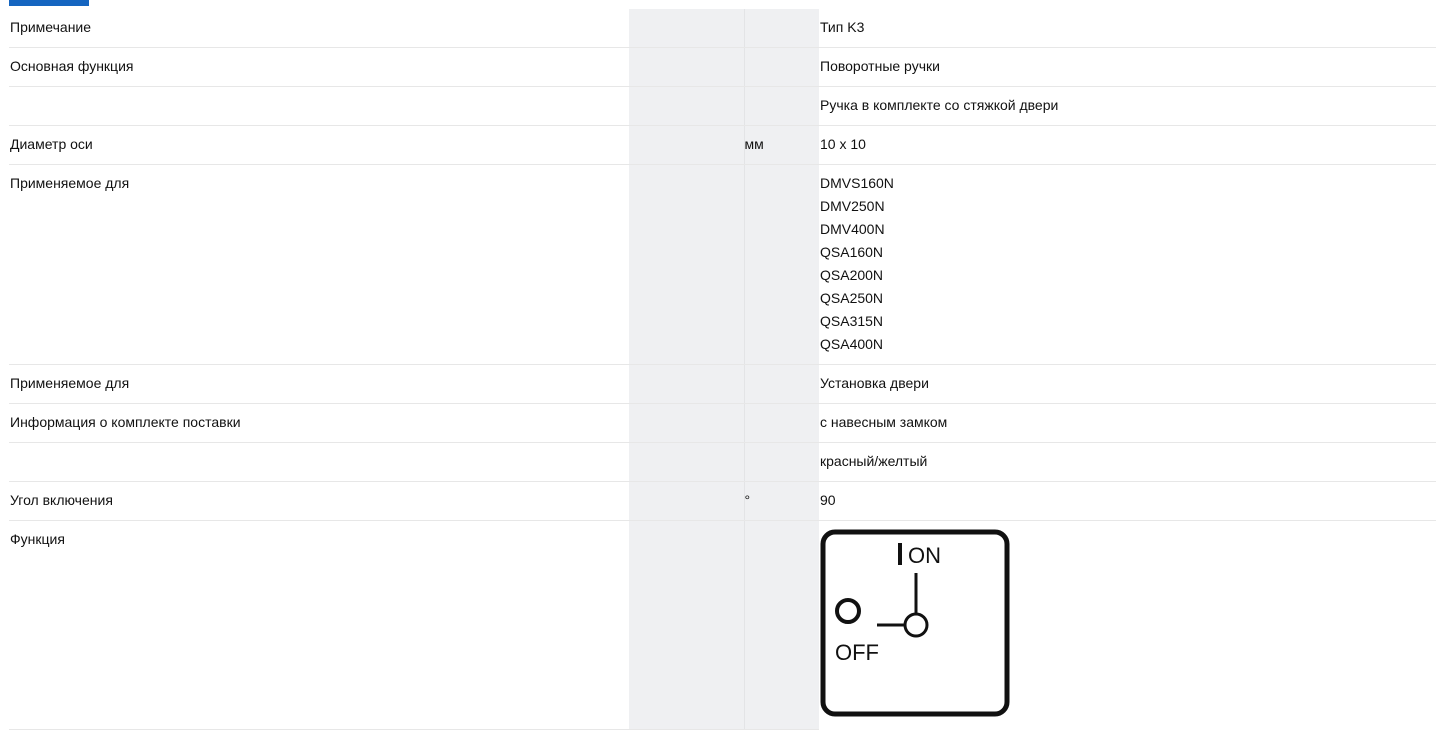 Image resolution: width=1436 pixels, height=730 pixels. What do you see at coordinates (857, 652) in the screenshot?
I see `off-label: OFF` at bounding box center [857, 652].